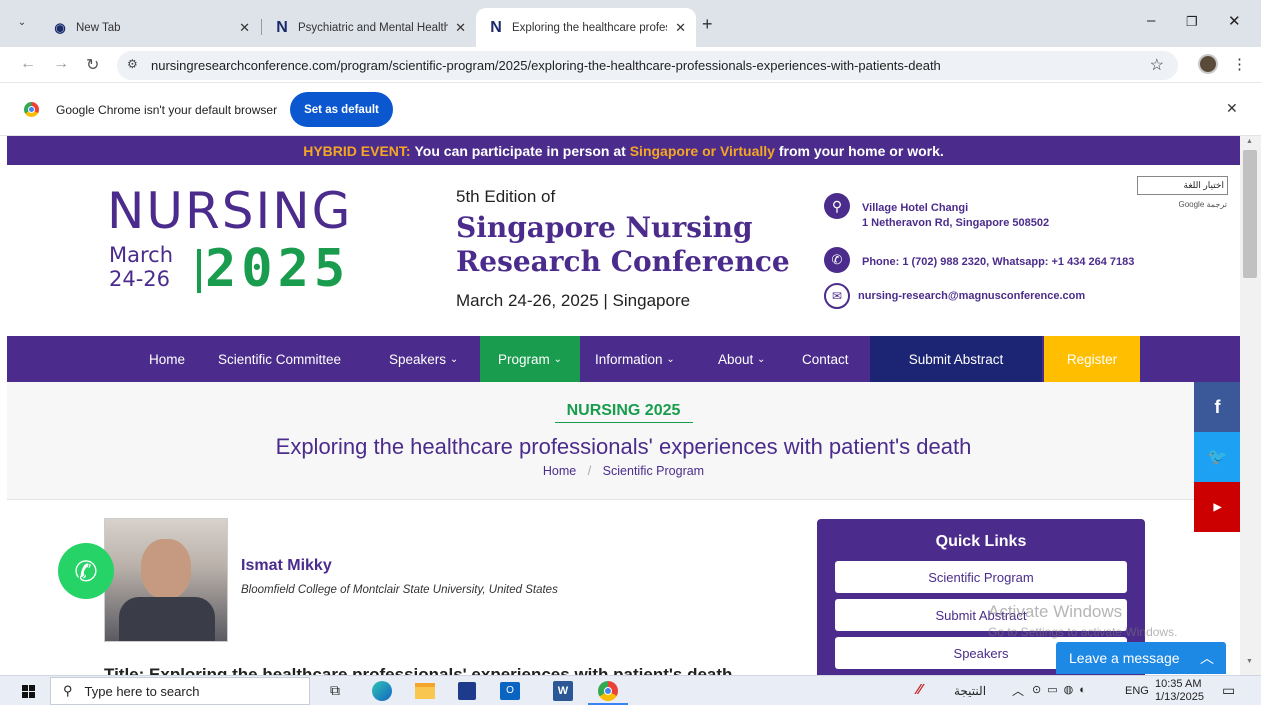 This screenshot has width=1261, height=705. I want to click on set-default-button: Set as default, so click(341, 109).